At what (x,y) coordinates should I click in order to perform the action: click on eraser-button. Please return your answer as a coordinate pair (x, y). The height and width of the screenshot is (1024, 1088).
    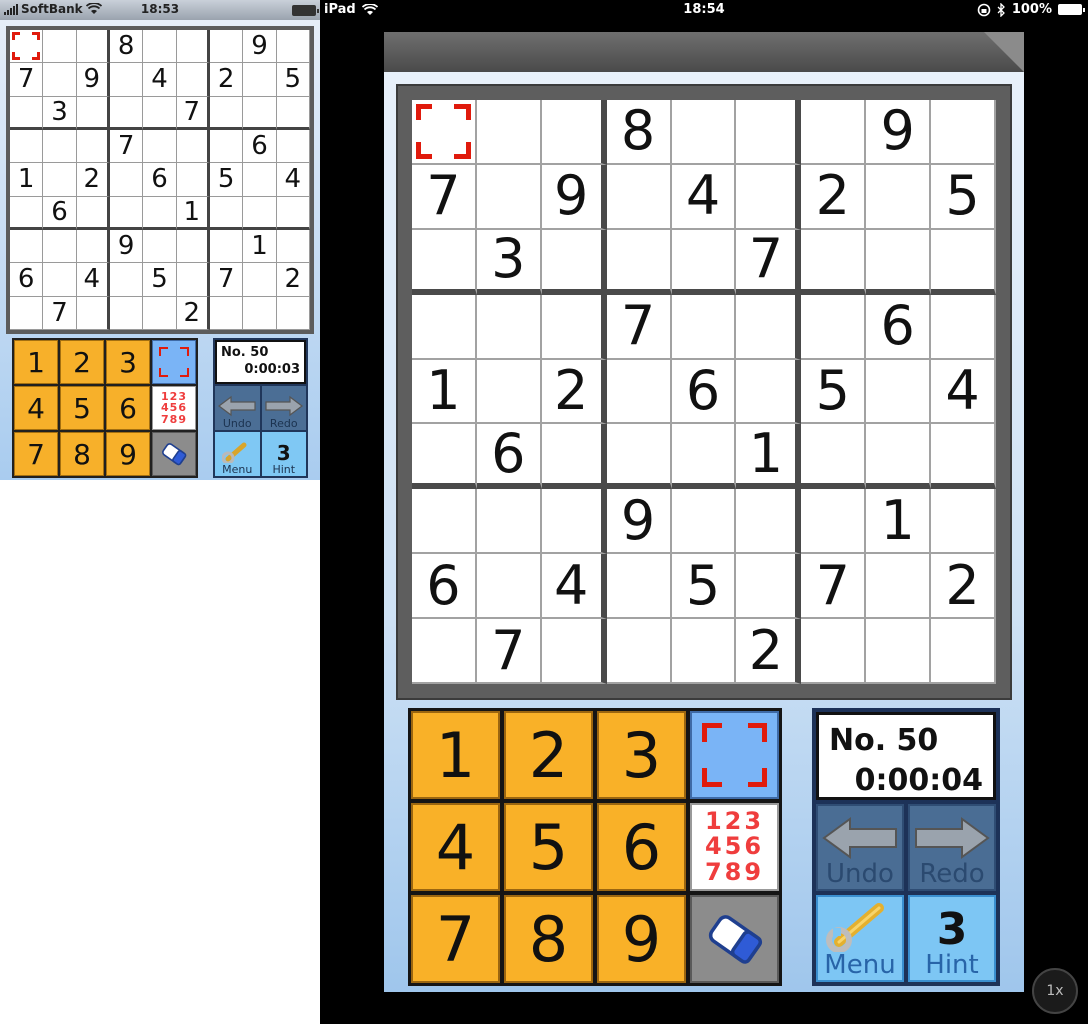
    Looking at the image, I should click on (734, 939).